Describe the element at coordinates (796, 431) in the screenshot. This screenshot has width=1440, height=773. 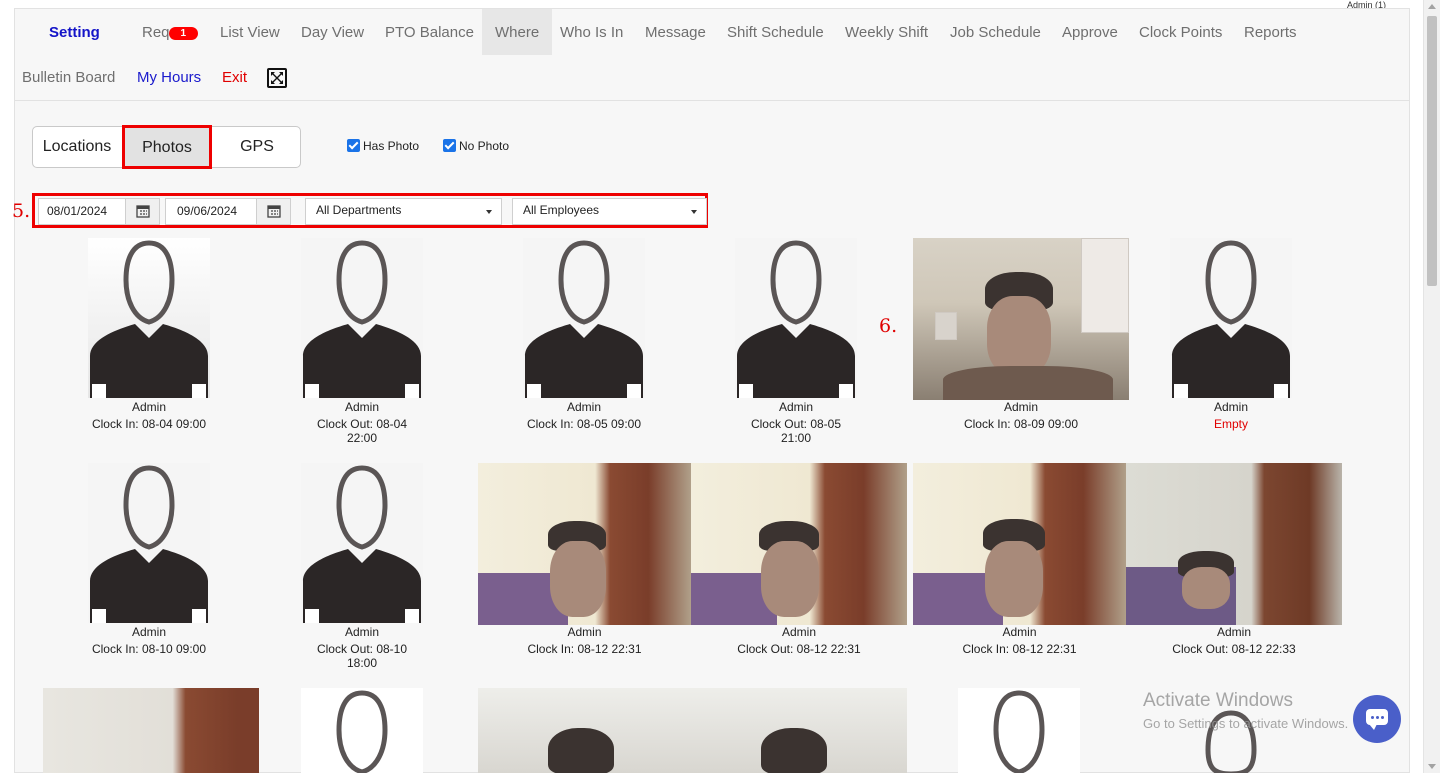
I see `clock-event: Clock Out: 08-05 21:00` at that location.